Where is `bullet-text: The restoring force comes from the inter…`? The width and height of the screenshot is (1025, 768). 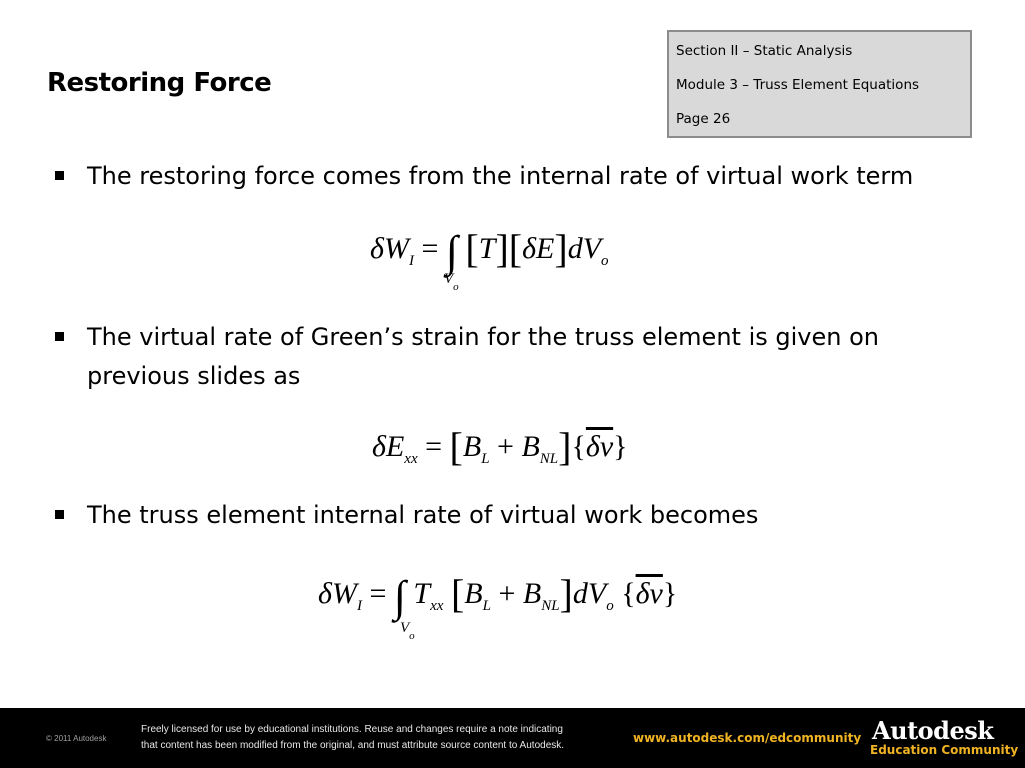
bullet-text: The restoring force comes from the inter… is located at coordinates (500, 176).